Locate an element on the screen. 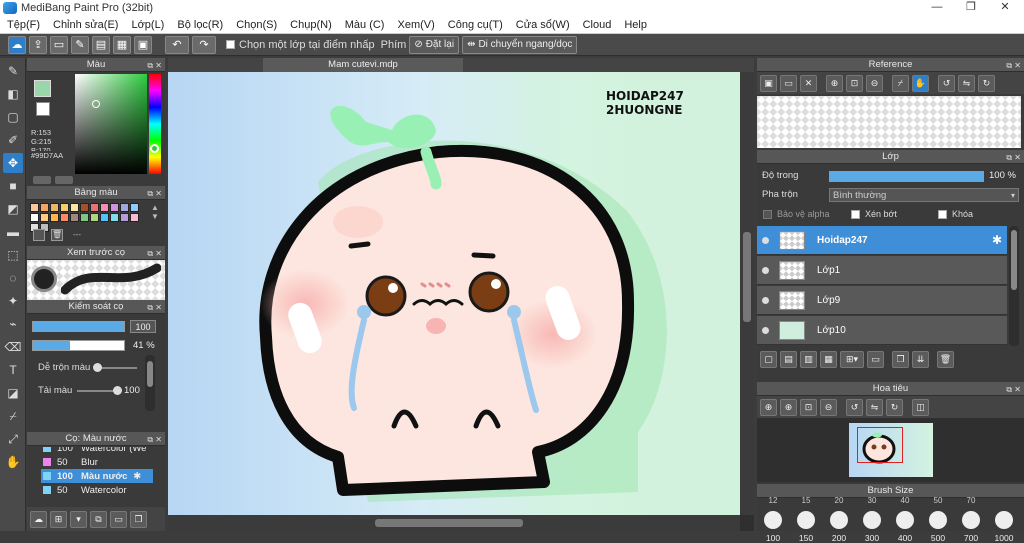 The image size is (1024, 543). brush-size-option: 40 400 is located at coordinates (905, 519).